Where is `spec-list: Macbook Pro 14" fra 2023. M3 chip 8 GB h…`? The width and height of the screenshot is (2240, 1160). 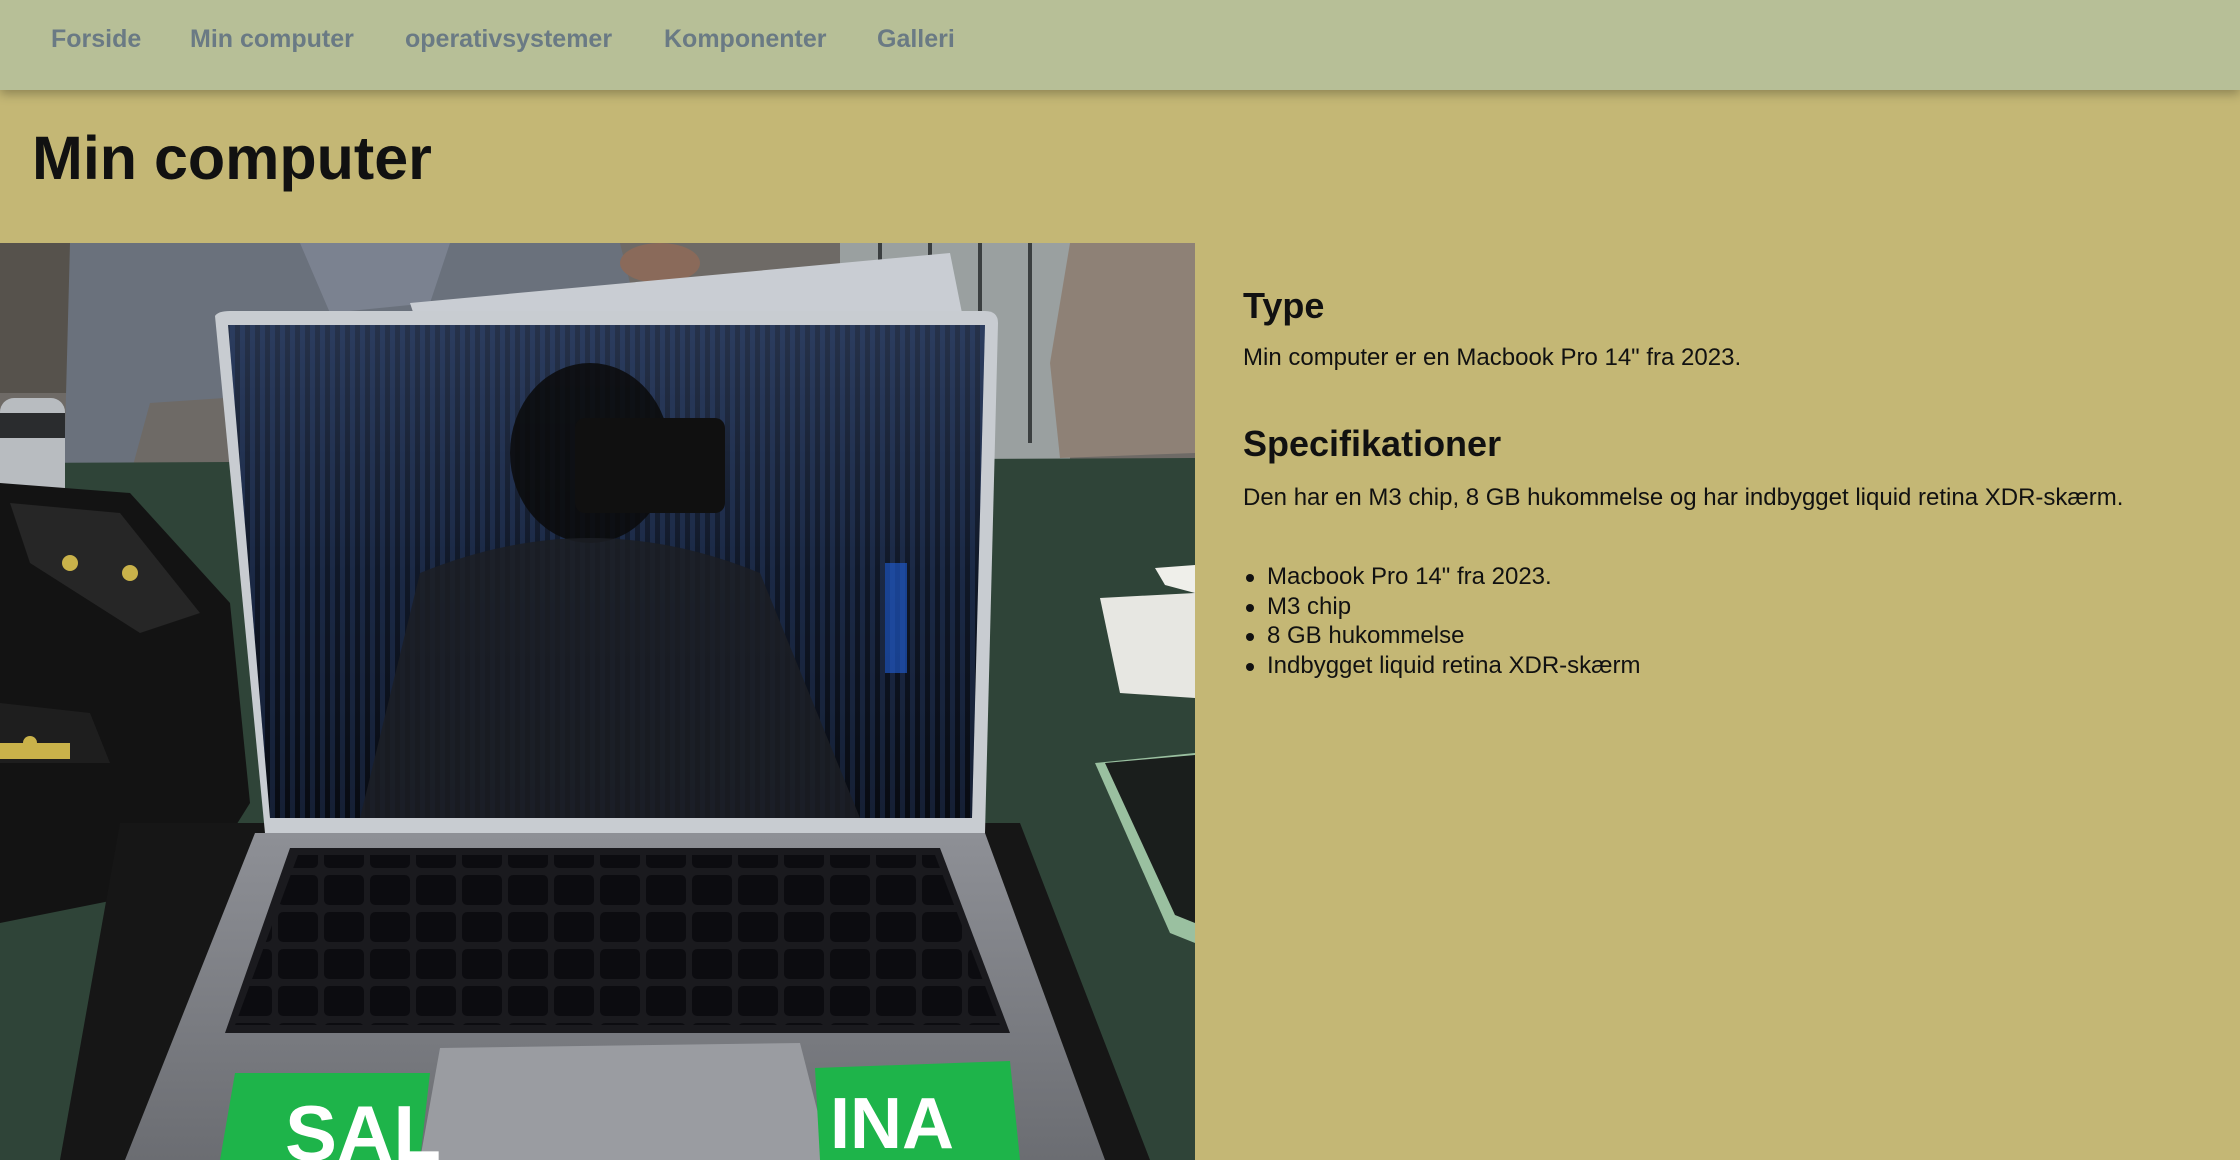 spec-list: Macbook Pro 14" fra 2023. M3 chip 8 GB h… is located at coordinates (1442, 621).